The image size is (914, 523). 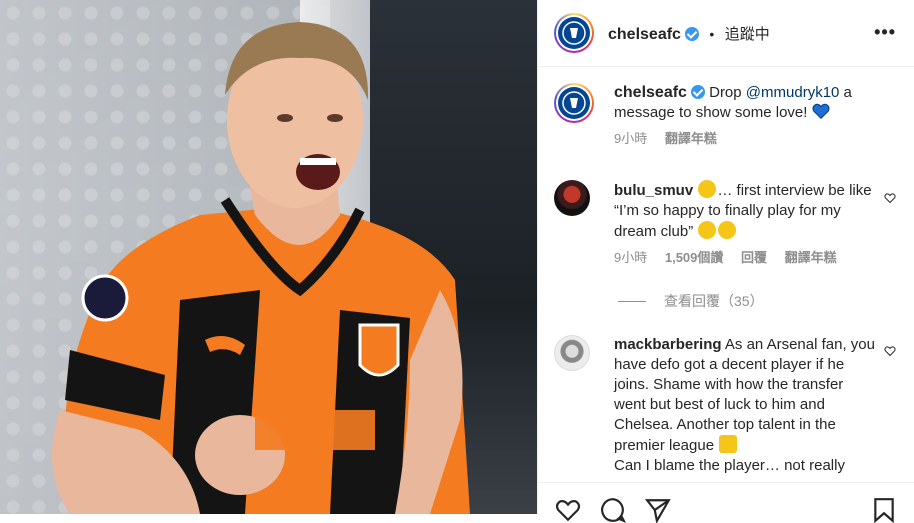 I want to click on post-header: chelseafc • 追蹤中 •••, so click(x=726, y=33).